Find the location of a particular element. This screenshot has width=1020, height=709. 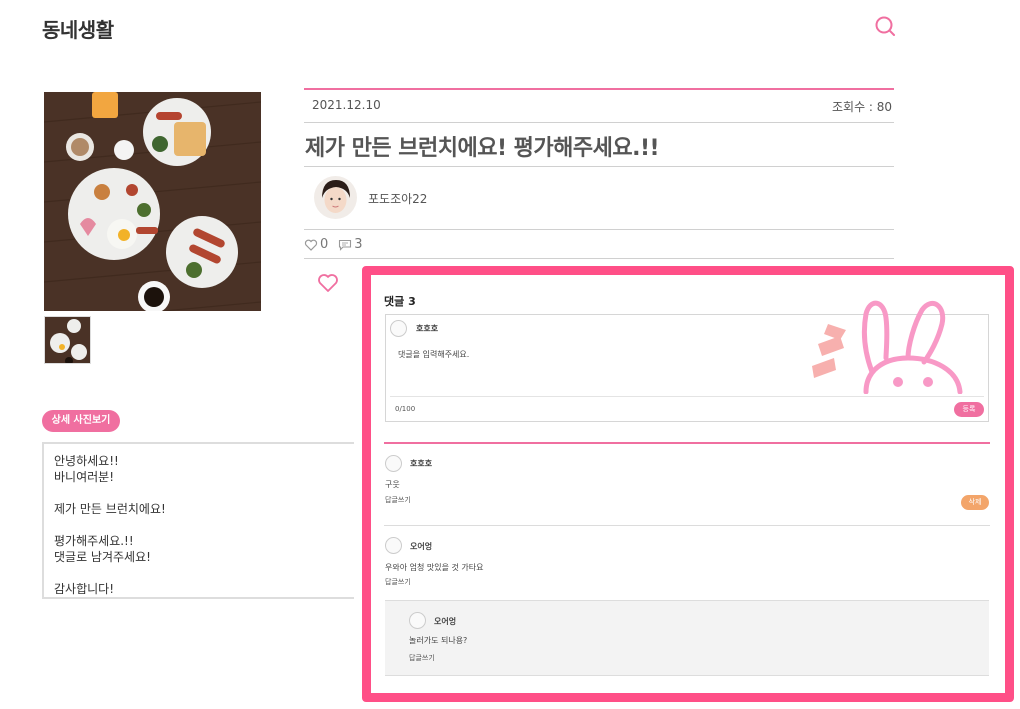

comment-count: 3 is located at coordinates (358, 244).